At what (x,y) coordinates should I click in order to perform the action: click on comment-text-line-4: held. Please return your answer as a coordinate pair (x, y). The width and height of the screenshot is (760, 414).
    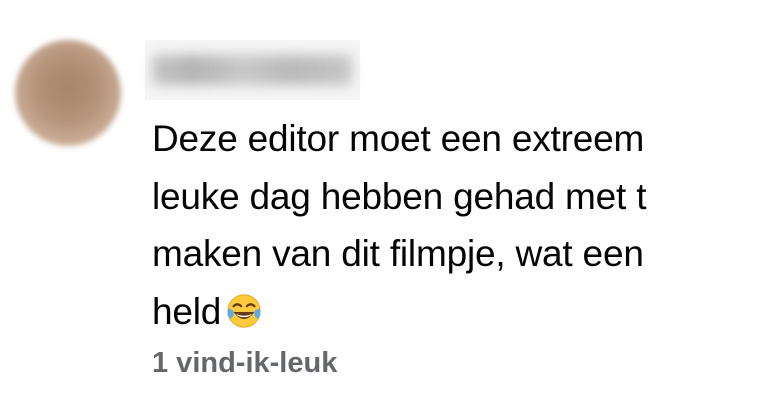
    Looking at the image, I should click on (452, 312).